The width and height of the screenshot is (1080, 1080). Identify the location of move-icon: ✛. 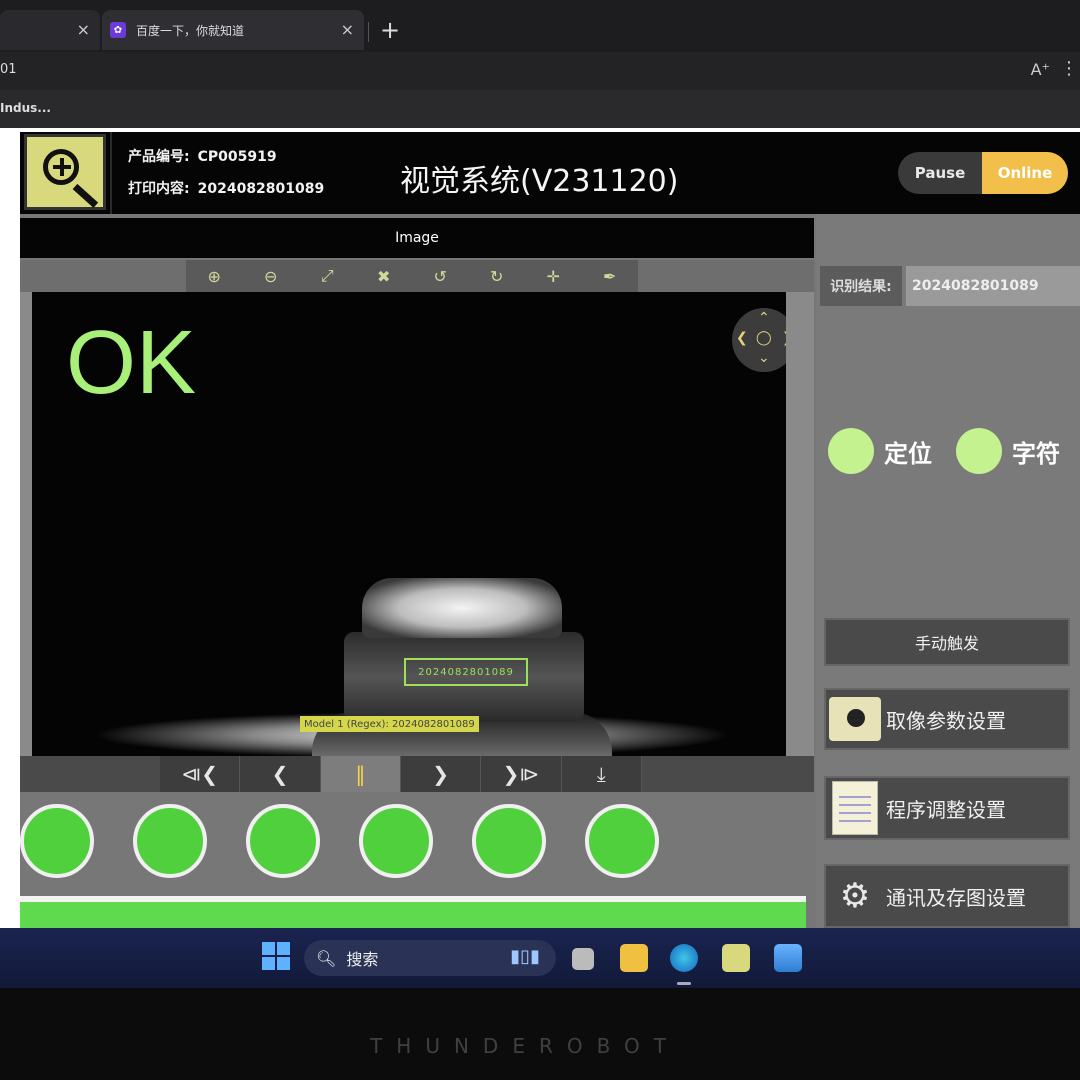
(553, 276).